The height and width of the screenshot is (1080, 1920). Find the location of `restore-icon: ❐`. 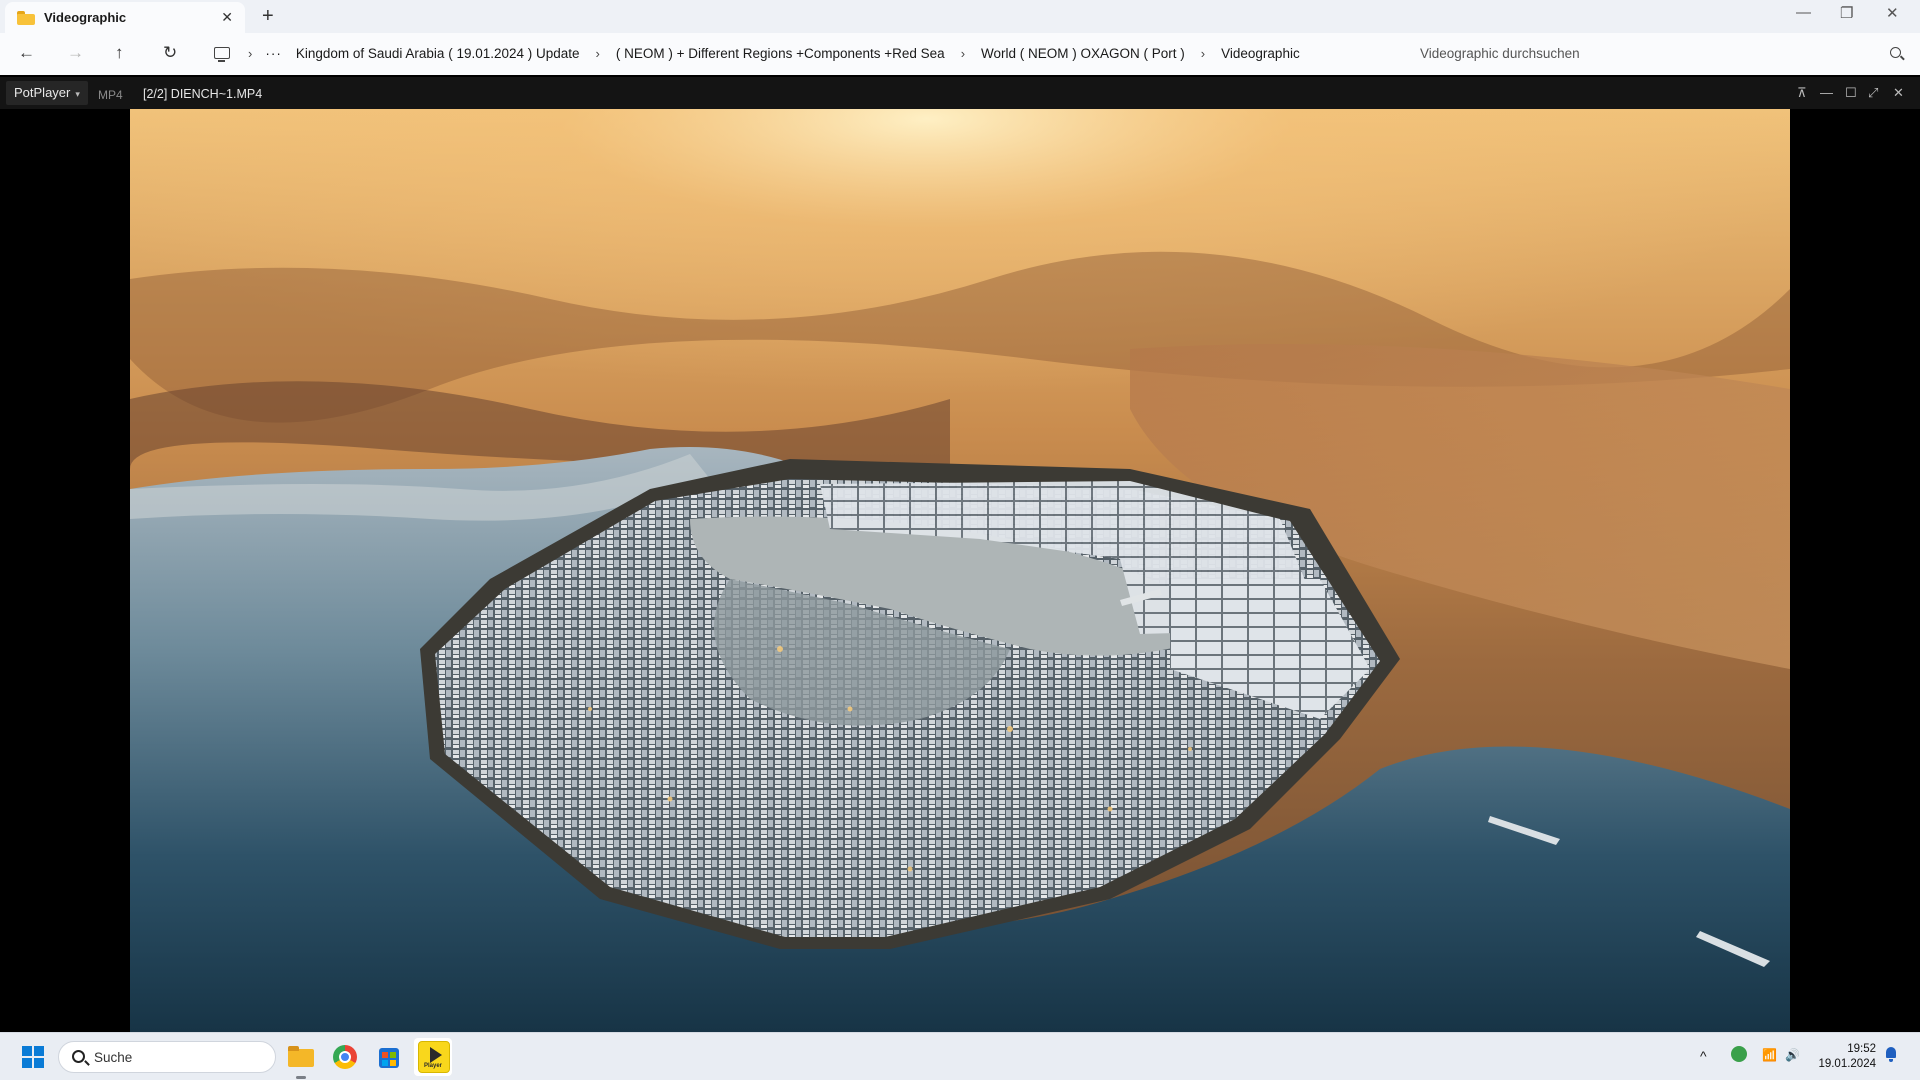

restore-icon: ❐ is located at coordinates (1846, 13).